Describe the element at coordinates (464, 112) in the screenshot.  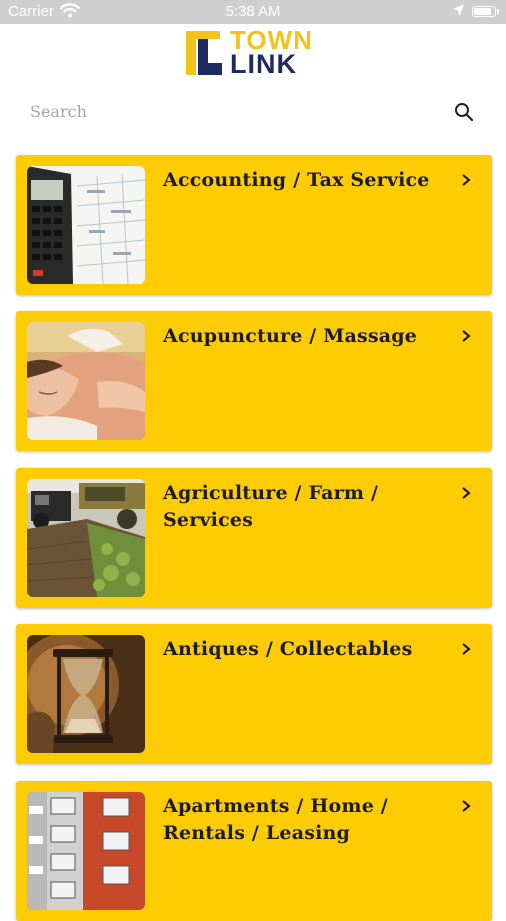
I see `search-icon` at that location.